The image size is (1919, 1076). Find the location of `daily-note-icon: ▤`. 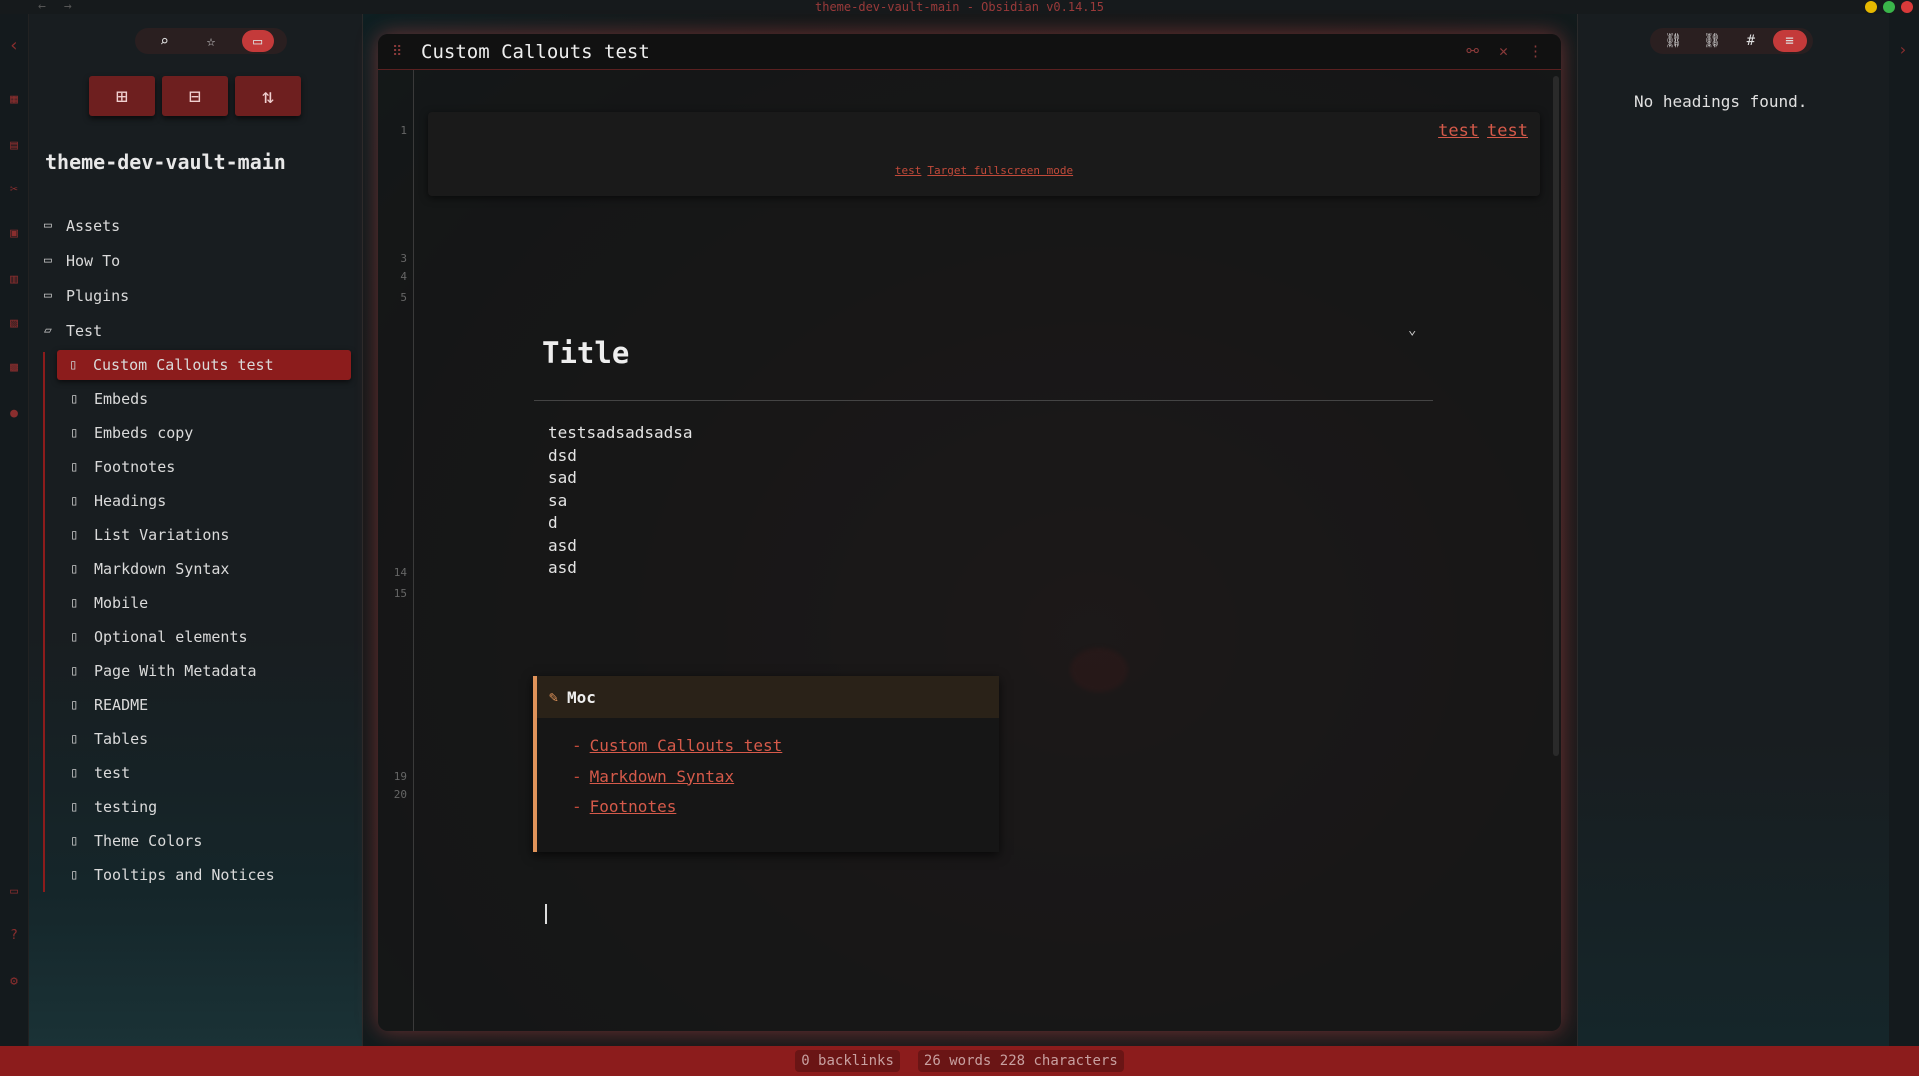

daily-note-icon: ▤ is located at coordinates (14, 146).